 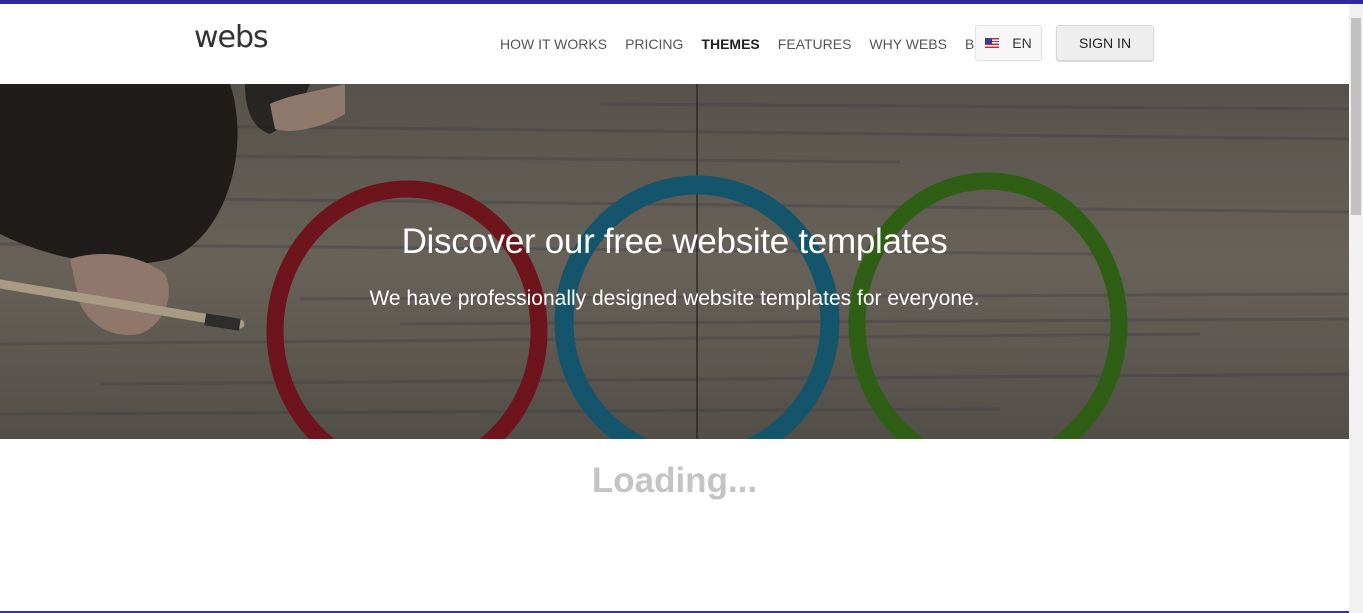 What do you see at coordinates (1105, 43) in the screenshot?
I see `sign-in-button: SIGN IN` at bounding box center [1105, 43].